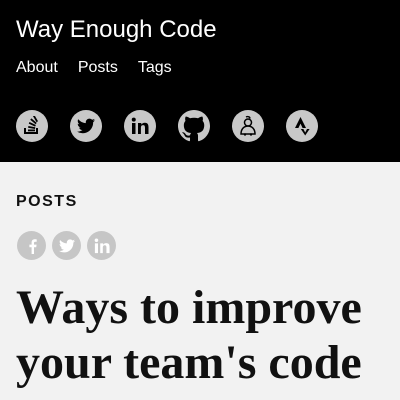  What do you see at coordinates (116, 30) in the screenshot?
I see `site-title: Way Enough Code` at bounding box center [116, 30].